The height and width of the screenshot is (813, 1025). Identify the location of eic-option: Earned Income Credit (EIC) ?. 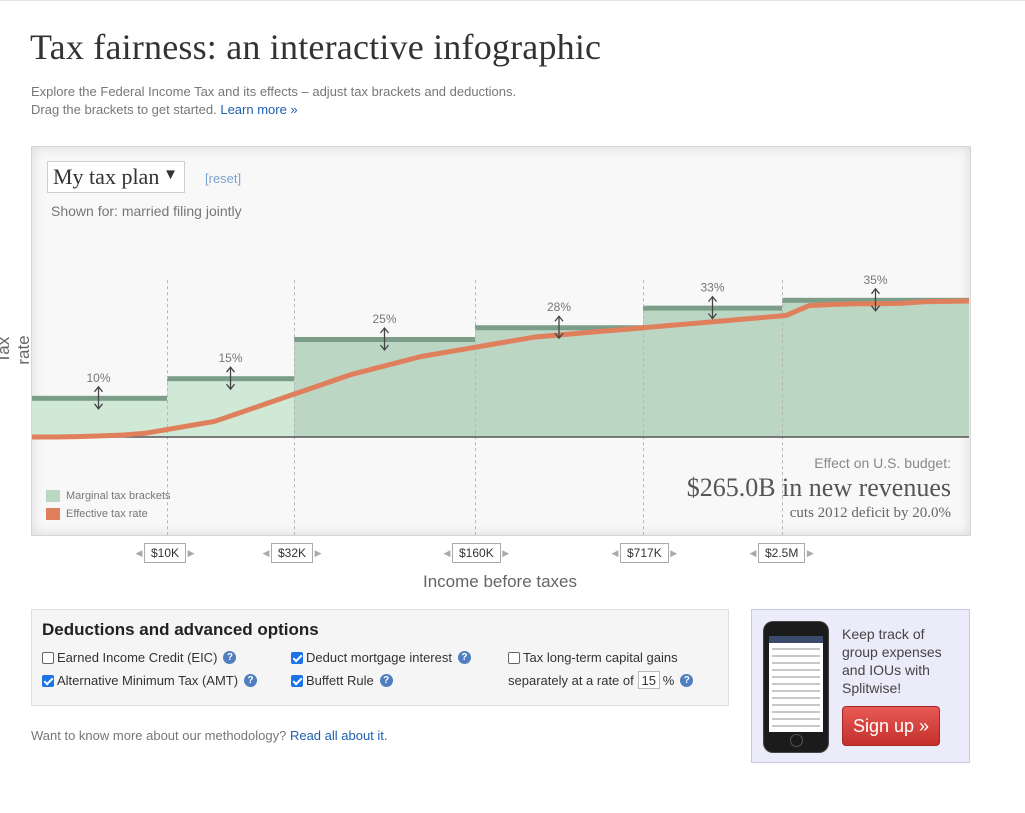
(139, 657).